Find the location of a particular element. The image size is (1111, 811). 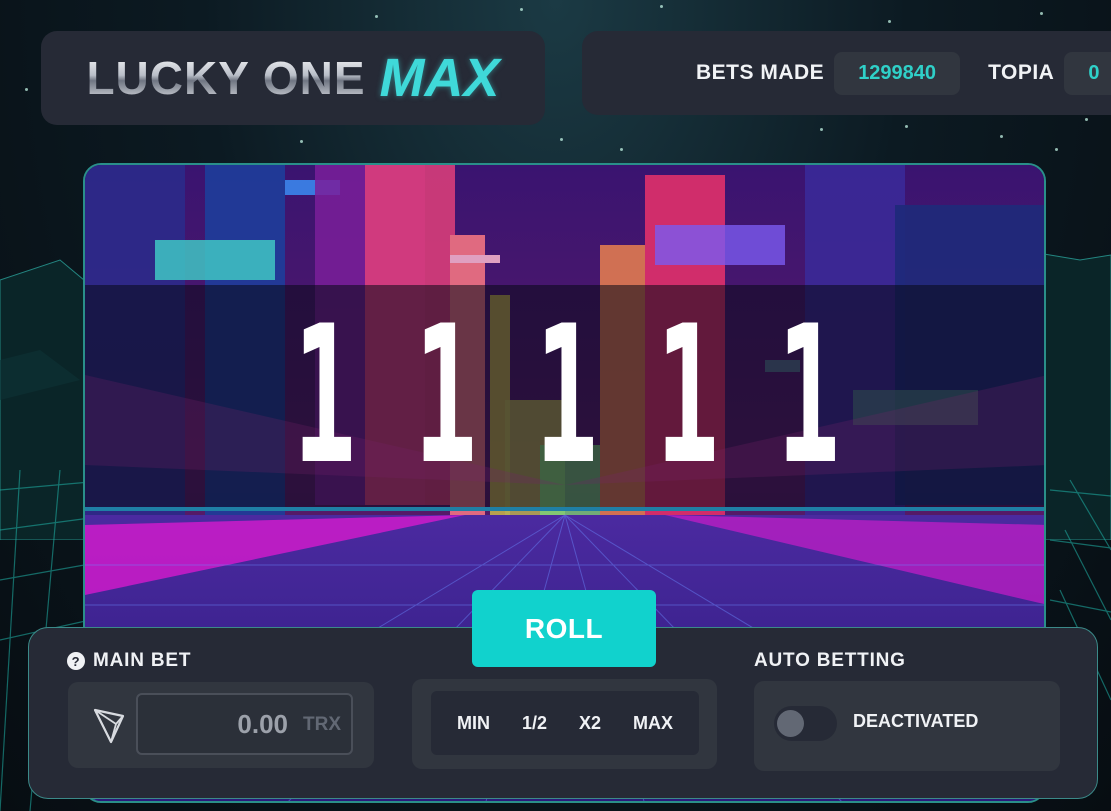

stats-panel: BETS MADE 1299840 TOPIA 0 is located at coordinates (846, 73).